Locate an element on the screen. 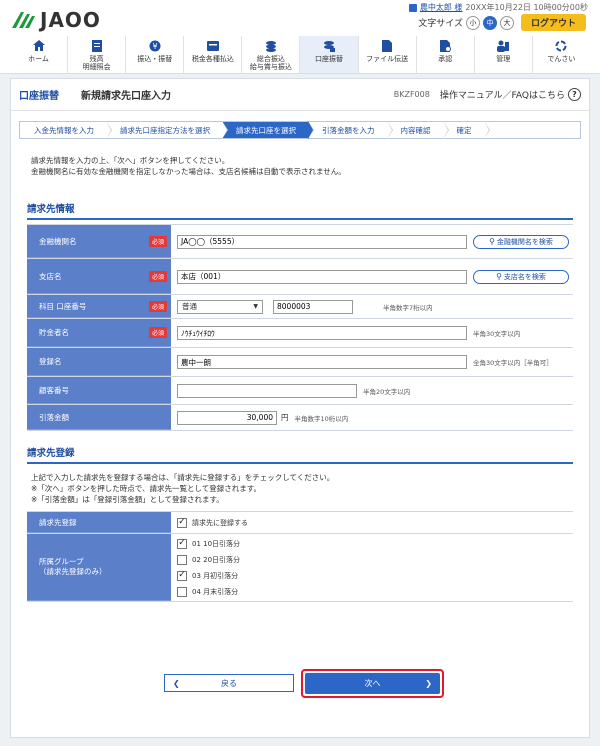  registration-name-input: 農中一朗 is located at coordinates (322, 362).